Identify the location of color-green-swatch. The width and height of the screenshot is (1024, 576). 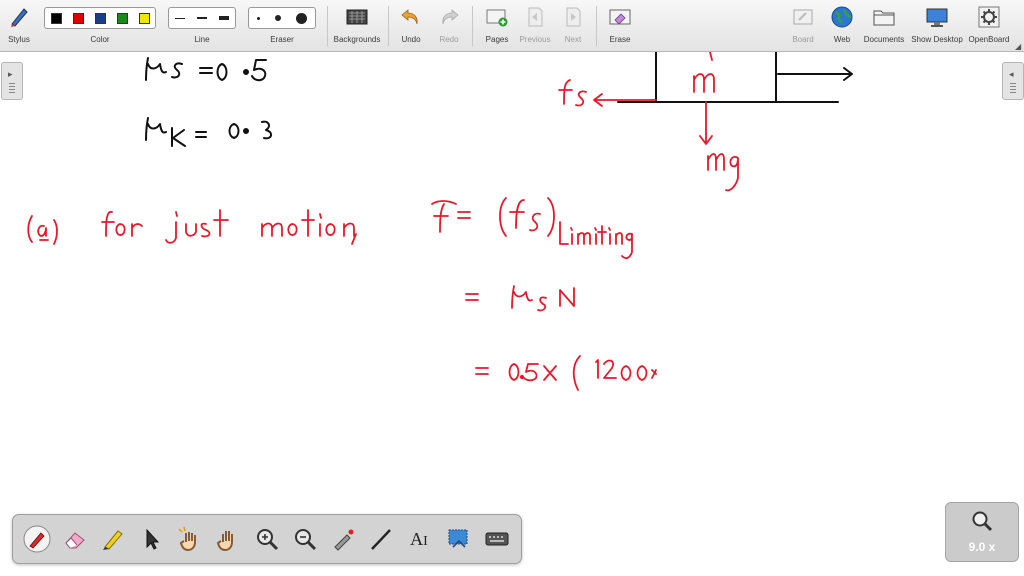
(122, 18).